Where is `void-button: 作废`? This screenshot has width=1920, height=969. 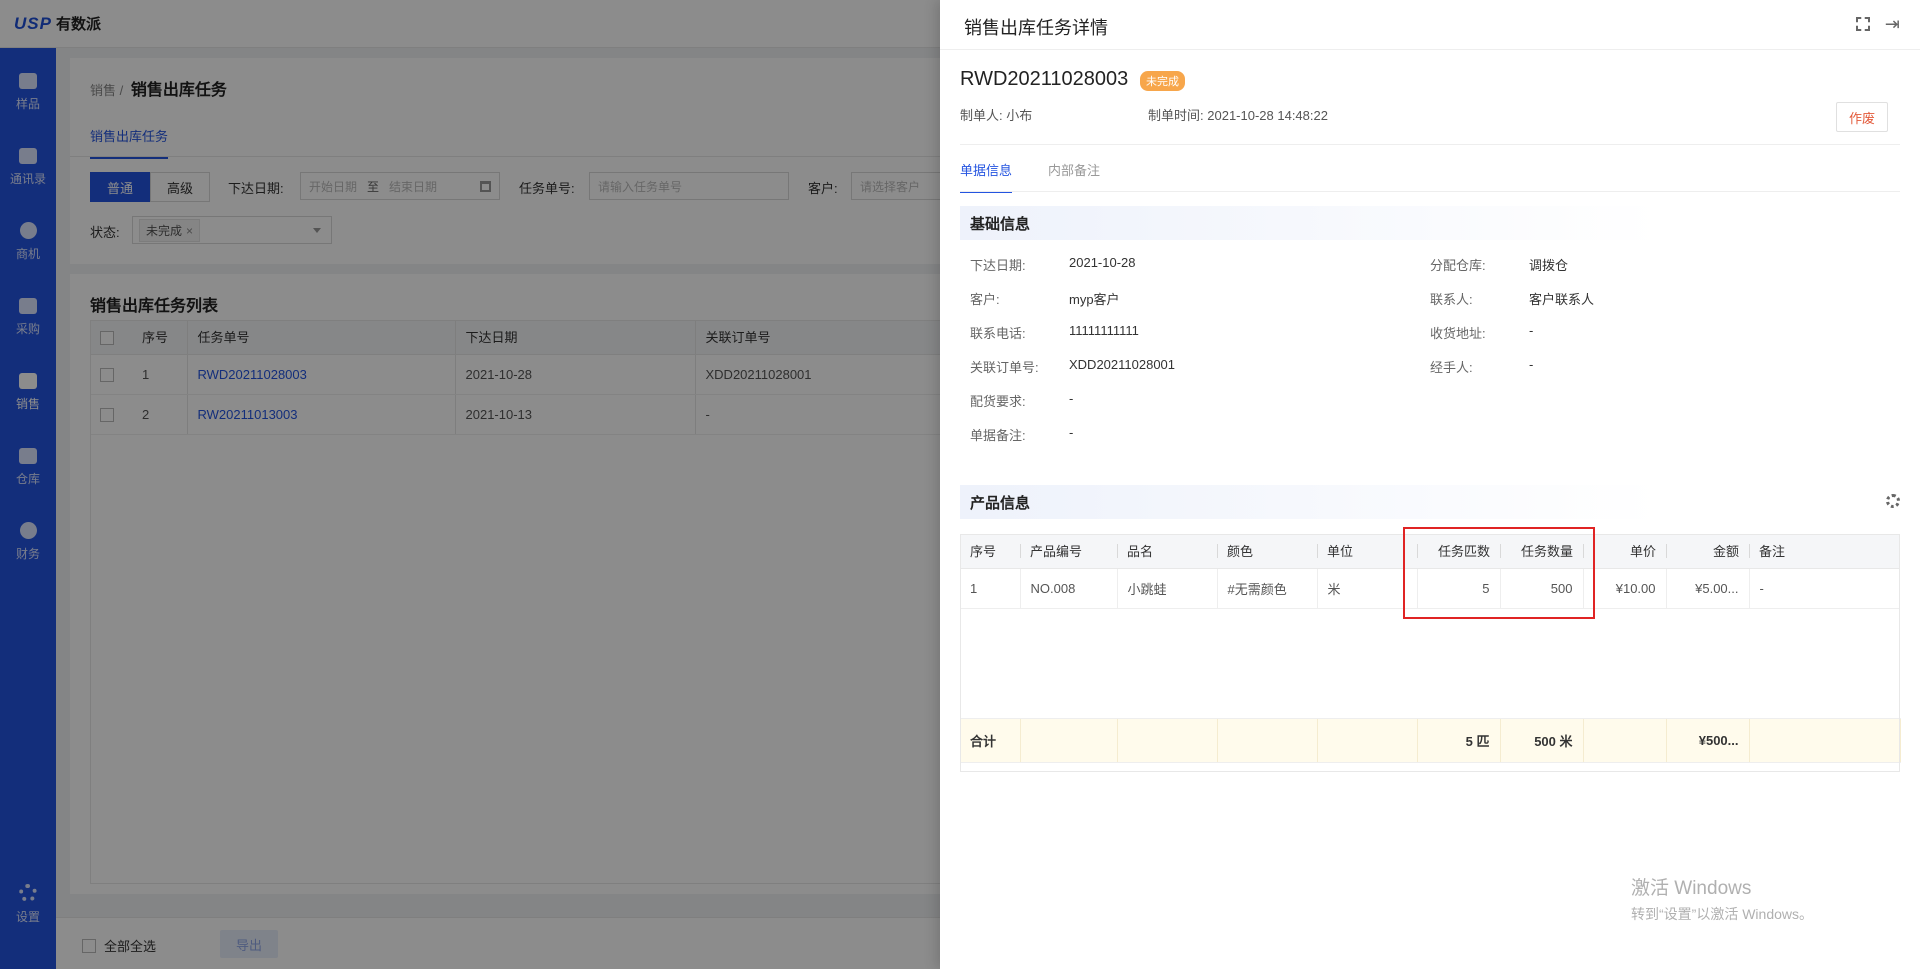
void-button: 作废 is located at coordinates (1862, 117).